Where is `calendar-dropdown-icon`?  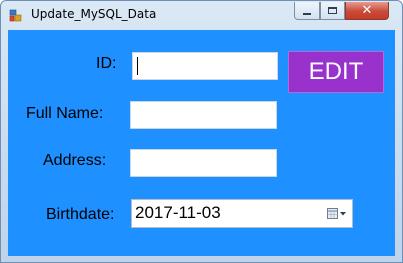
calendar-dropdown-icon is located at coordinates (337, 214).